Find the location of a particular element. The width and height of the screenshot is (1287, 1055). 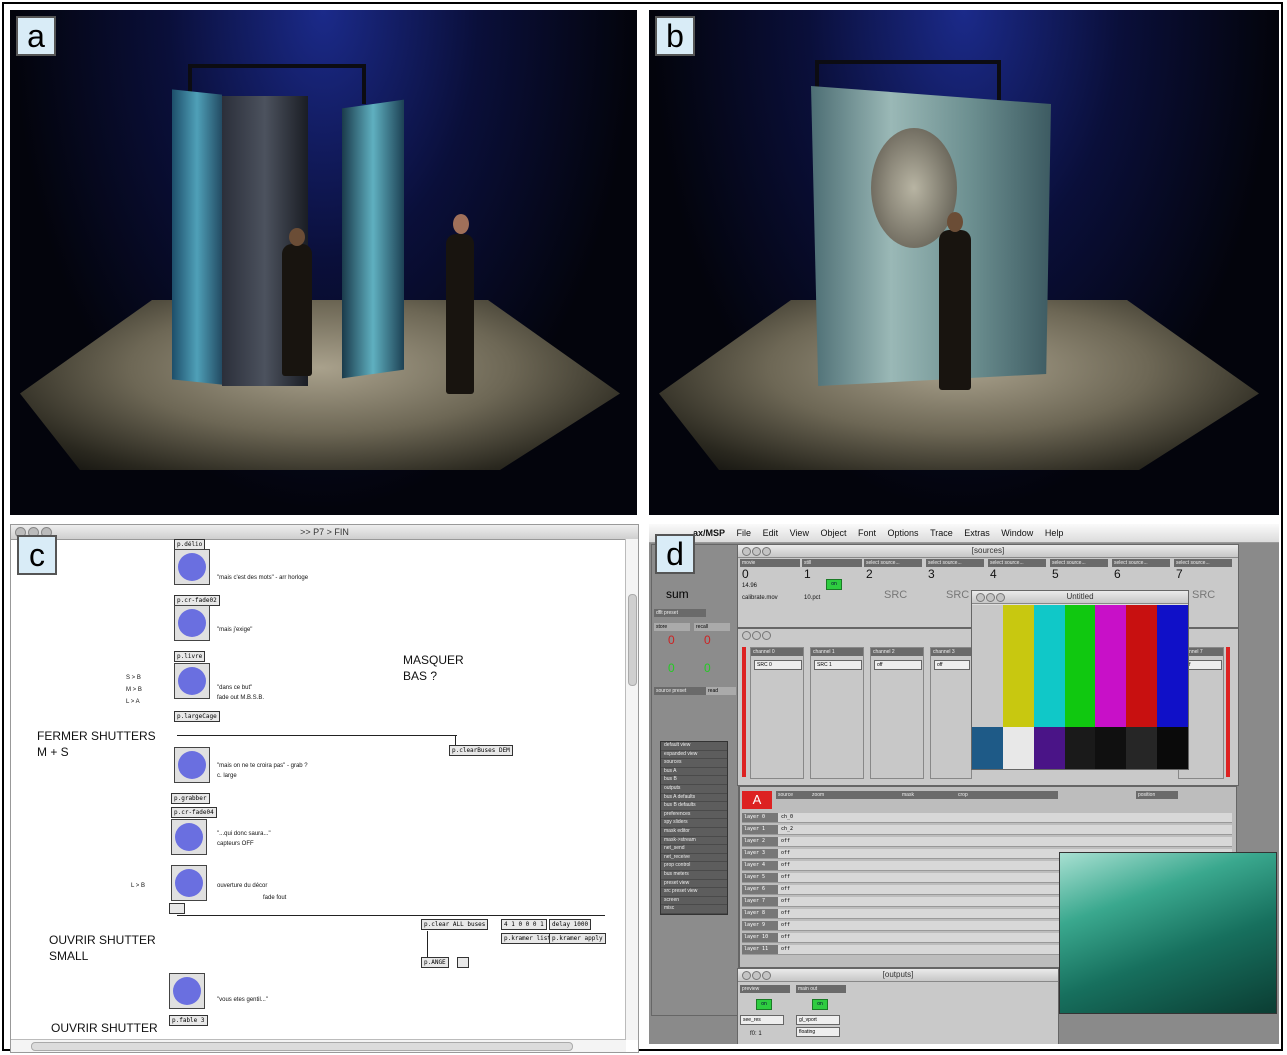

menu-item: bus meters is located at coordinates (694, 875).